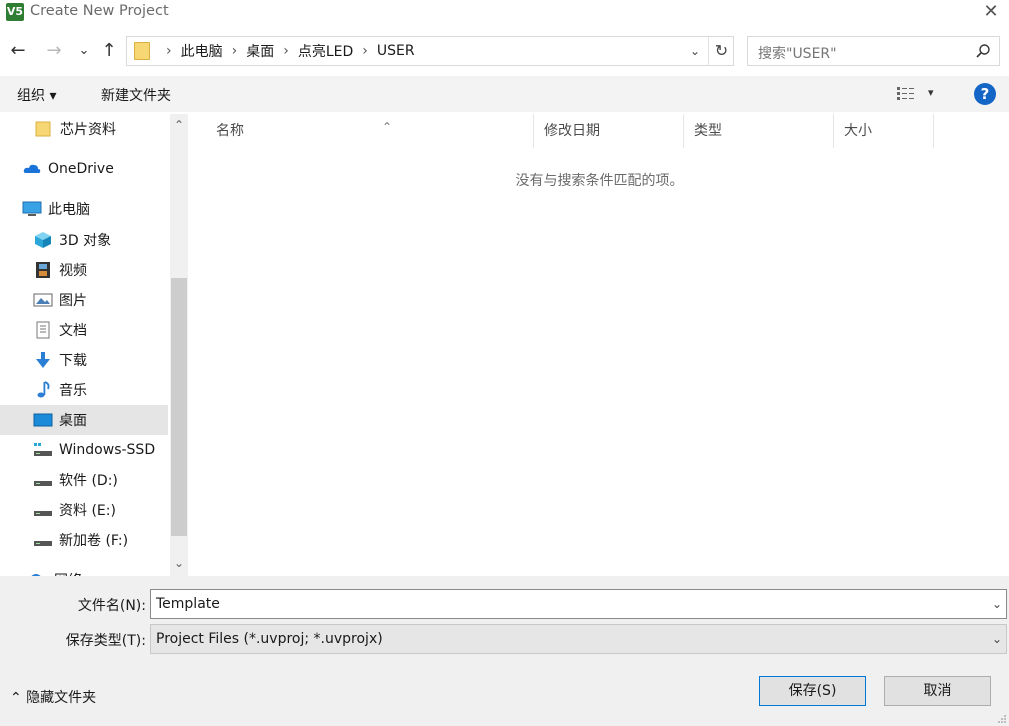  I want to click on hide-folders-button: ⌃ 隐藏文件夹, so click(53, 697).